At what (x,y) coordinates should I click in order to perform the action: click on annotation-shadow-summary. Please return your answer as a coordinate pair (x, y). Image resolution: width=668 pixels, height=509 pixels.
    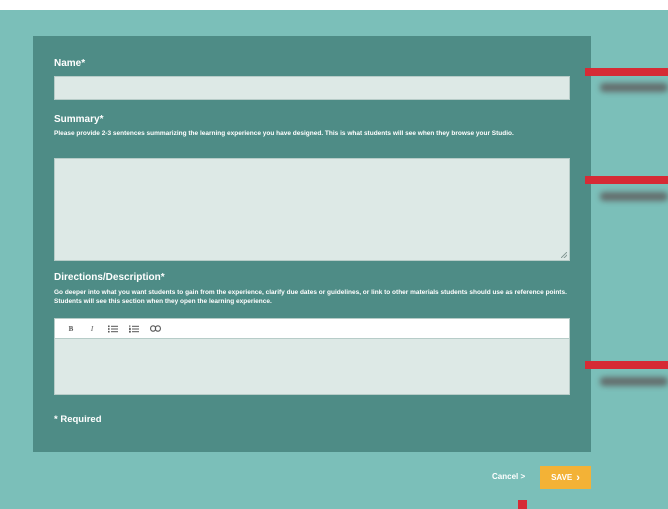
    Looking at the image, I should click on (634, 196).